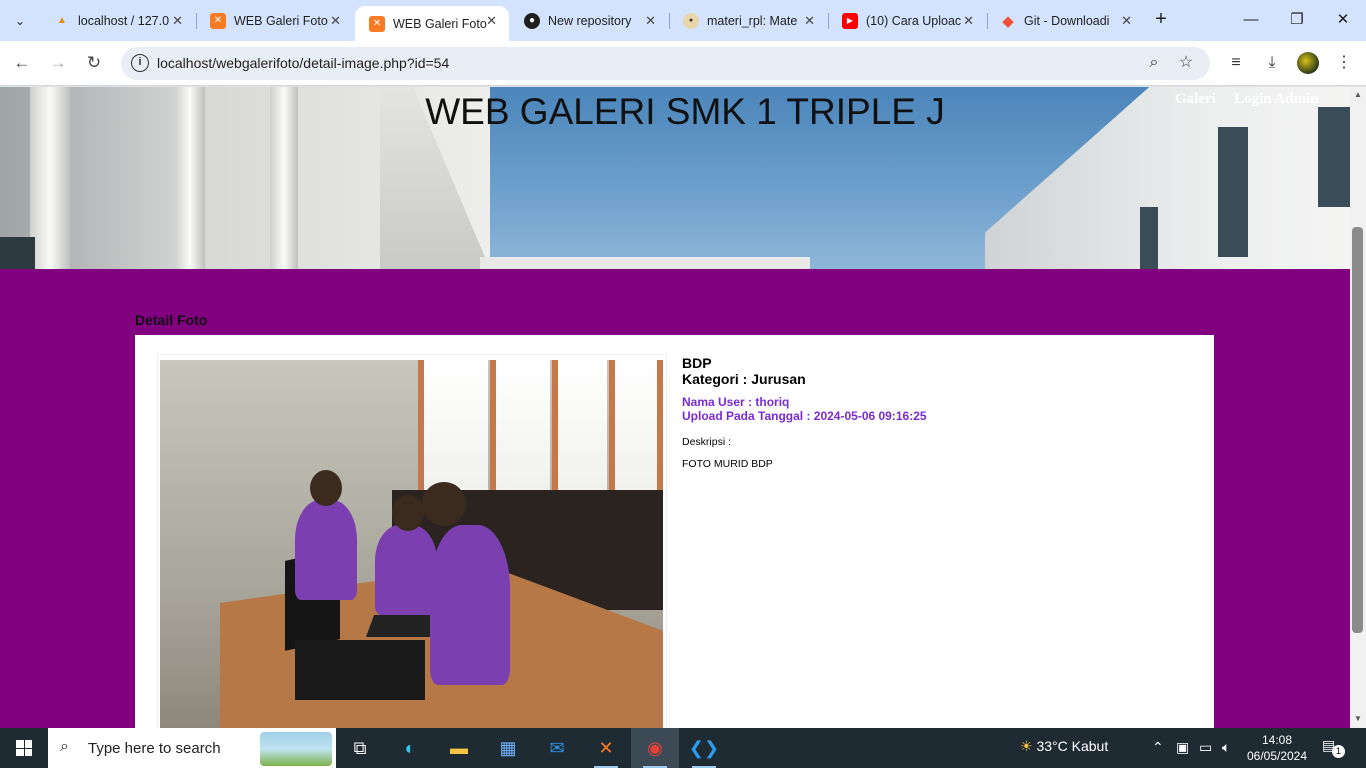  I want to click on notification-count: 1, so click(1338, 751).